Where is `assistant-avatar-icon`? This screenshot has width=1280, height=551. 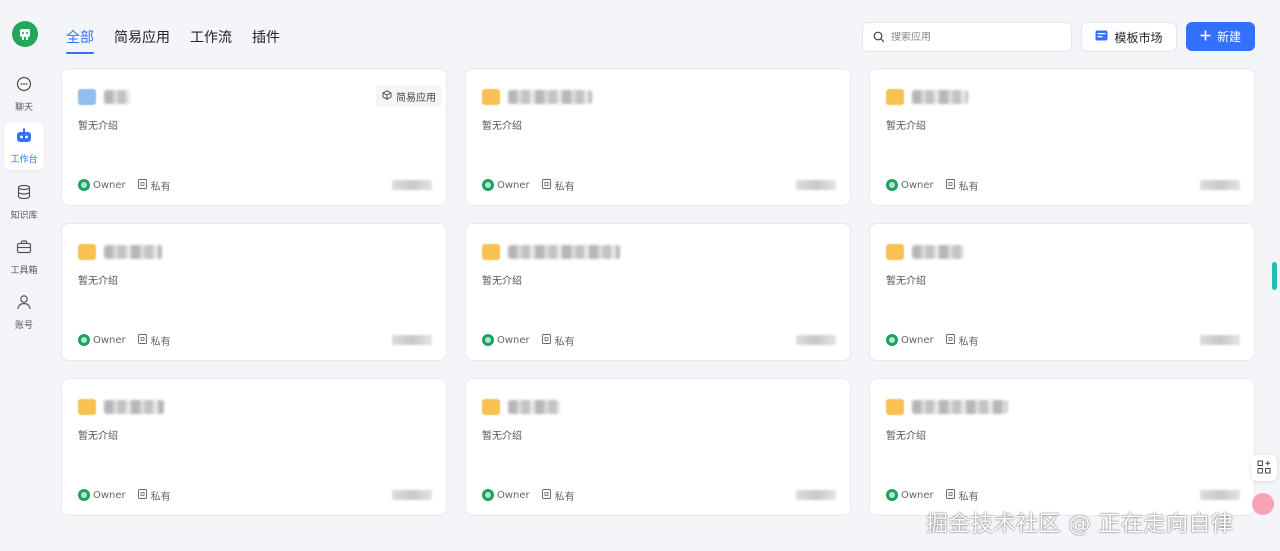 assistant-avatar-icon is located at coordinates (1263, 504).